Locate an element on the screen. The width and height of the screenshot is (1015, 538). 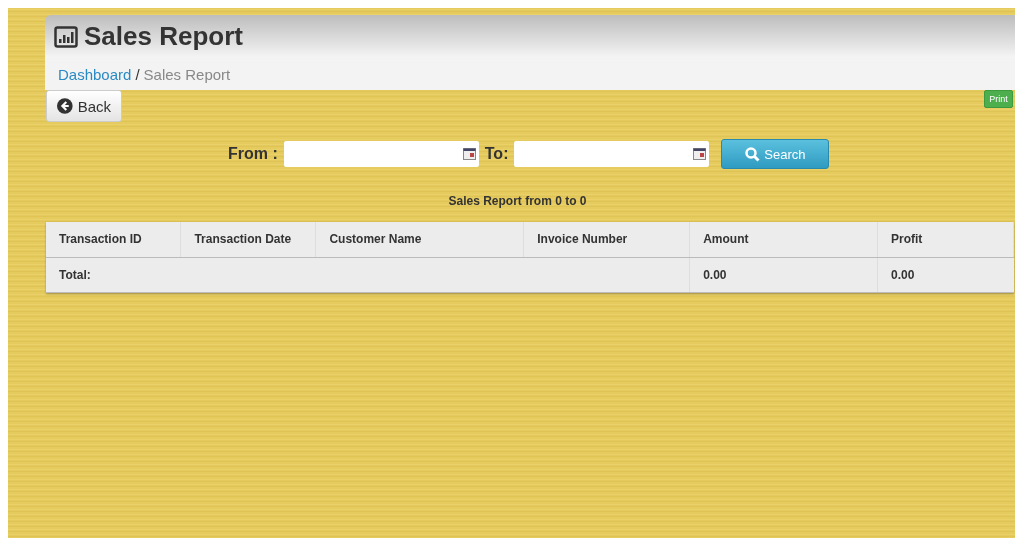
total-profit: 0.00 is located at coordinates (945, 274).